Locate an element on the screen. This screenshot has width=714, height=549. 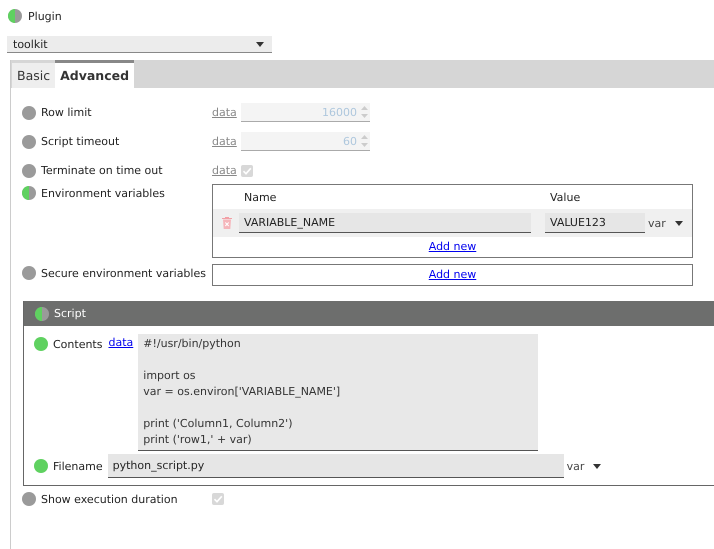
field-label: Terminate on time out is located at coordinates (102, 170).